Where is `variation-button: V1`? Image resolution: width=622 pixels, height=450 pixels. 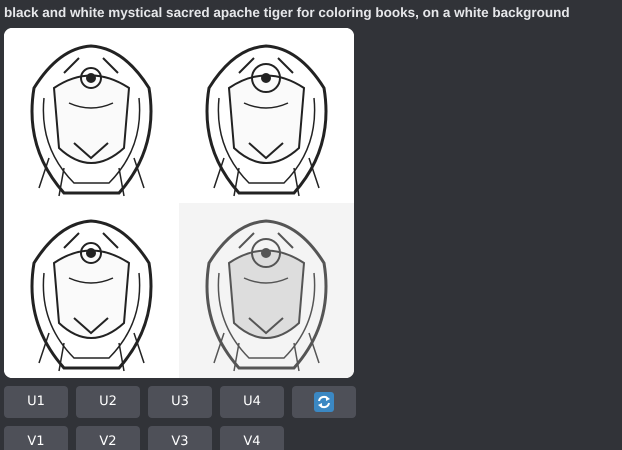 variation-button: V1 is located at coordinates (36, 438).